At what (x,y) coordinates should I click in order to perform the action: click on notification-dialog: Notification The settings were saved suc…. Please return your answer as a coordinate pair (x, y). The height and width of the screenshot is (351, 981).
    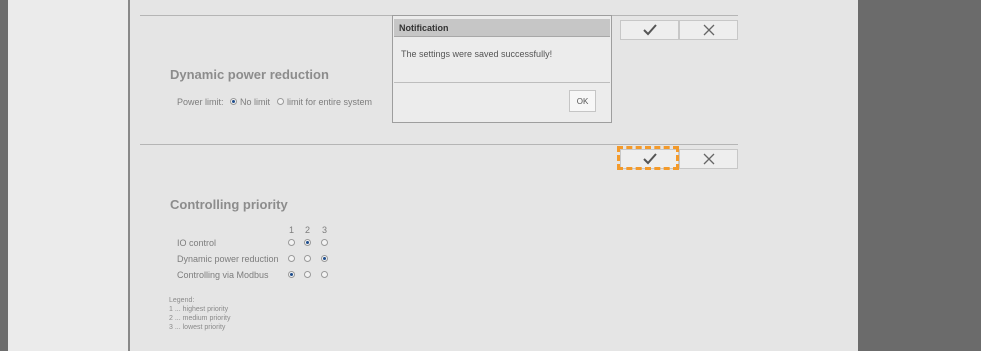
    Looking at the image, I should click on (502, 69).